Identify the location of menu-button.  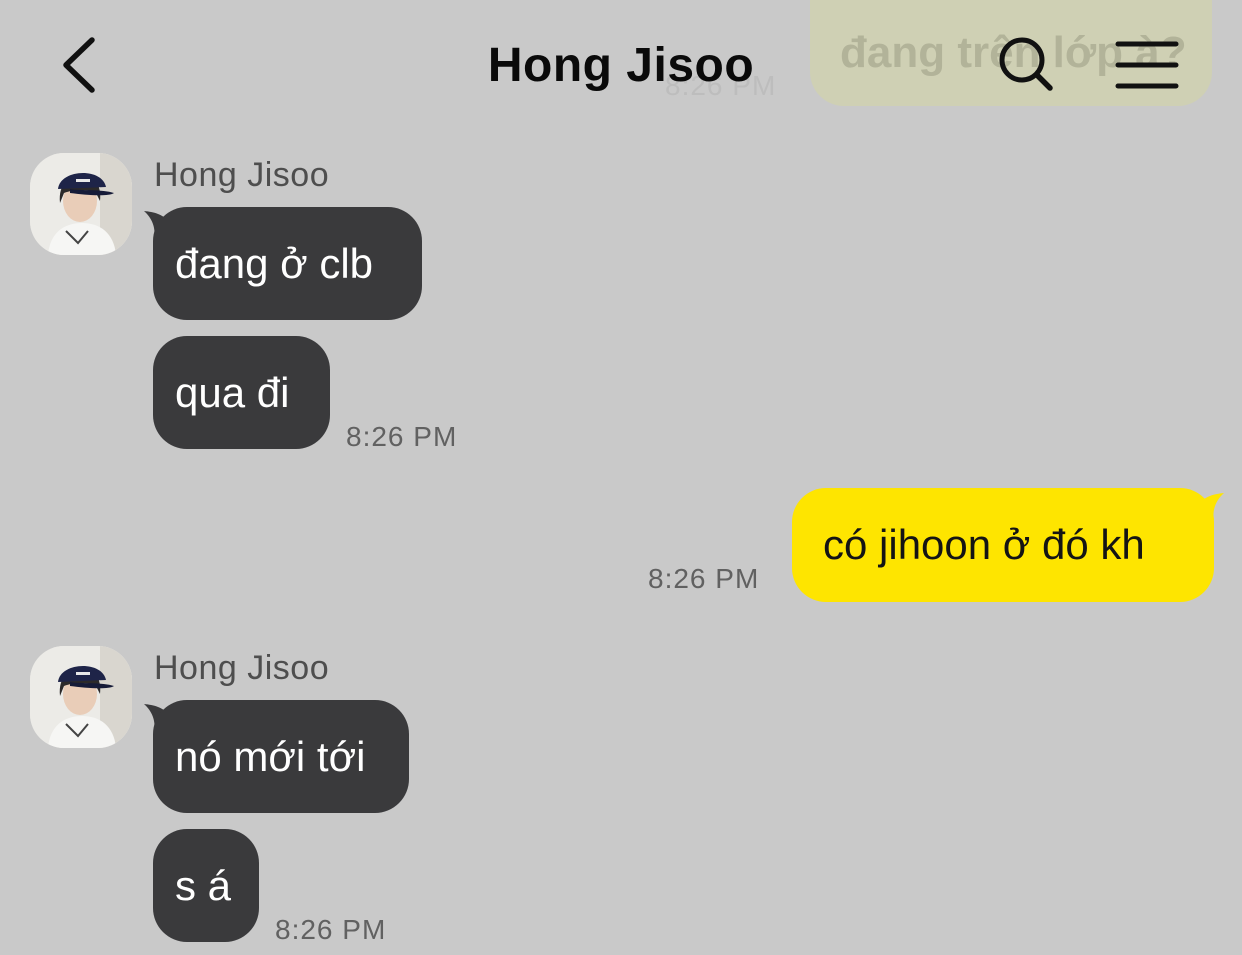
(1146, 65).